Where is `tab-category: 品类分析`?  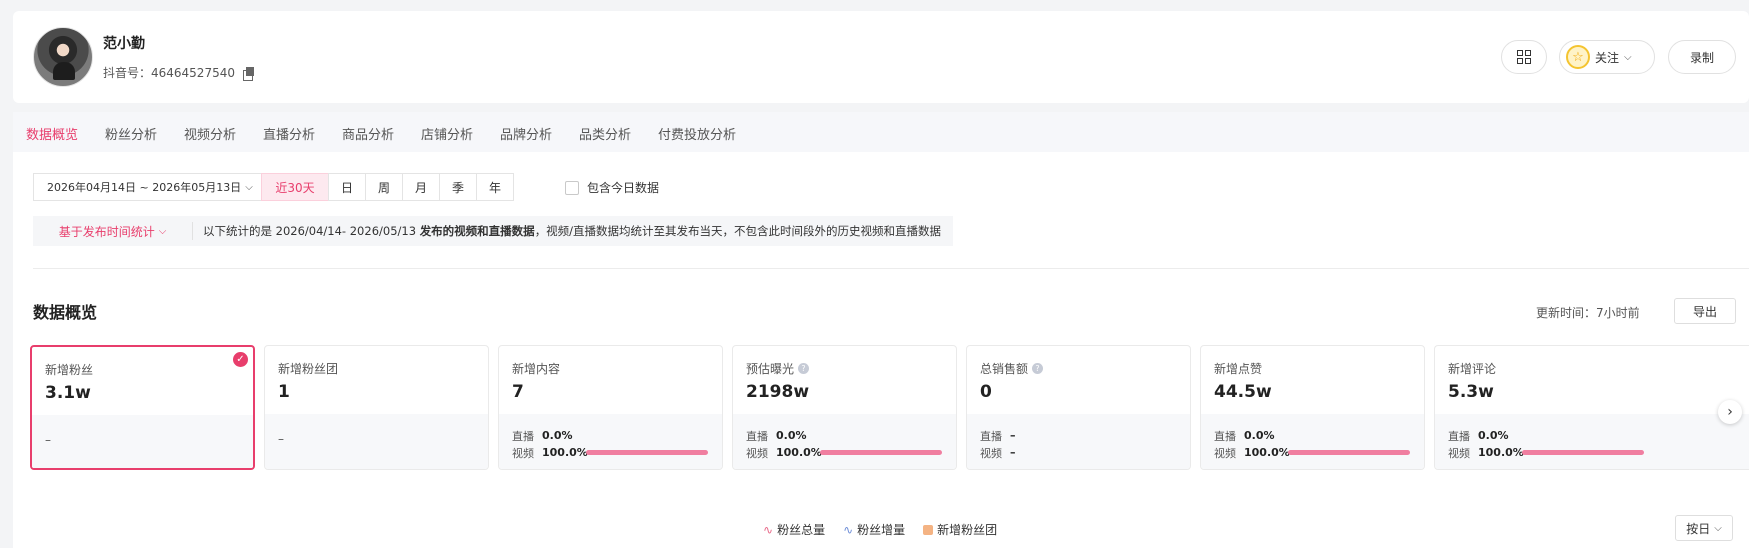
tab-category: 品类分析 is located at coordinates (605, 133).